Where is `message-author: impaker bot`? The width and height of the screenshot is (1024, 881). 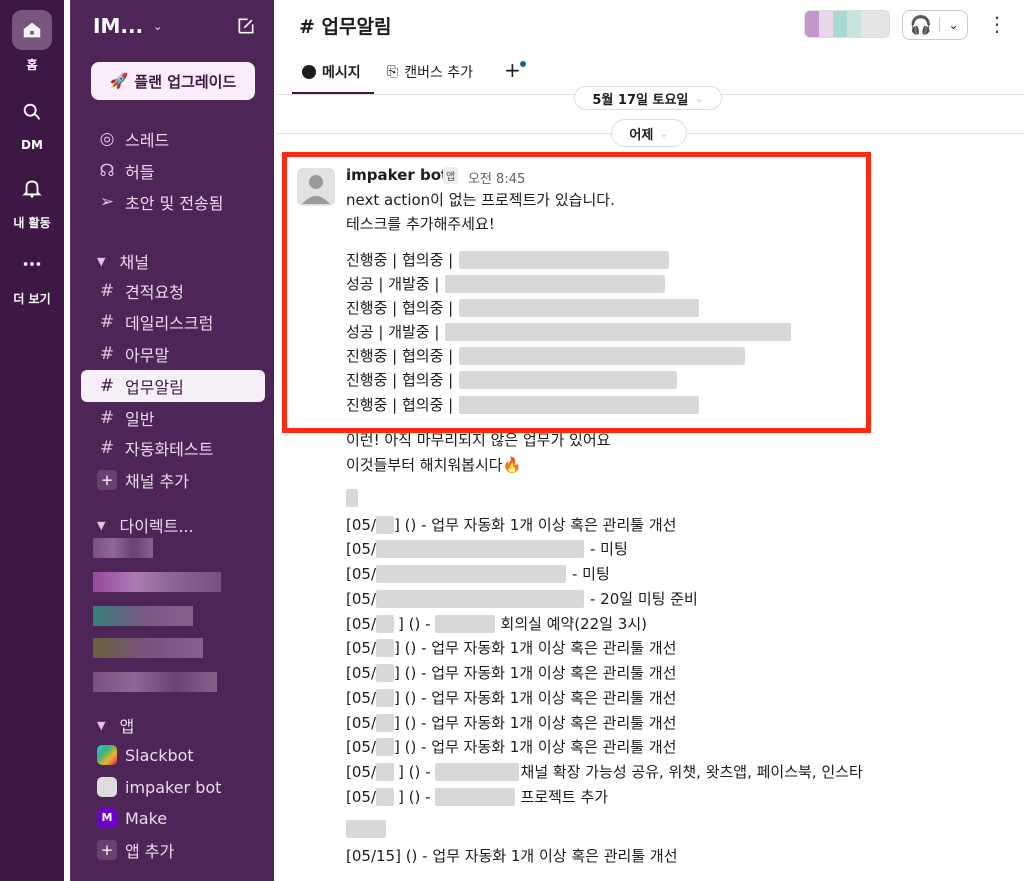
message-author: impaker bot is located at coordinates (397, 175).